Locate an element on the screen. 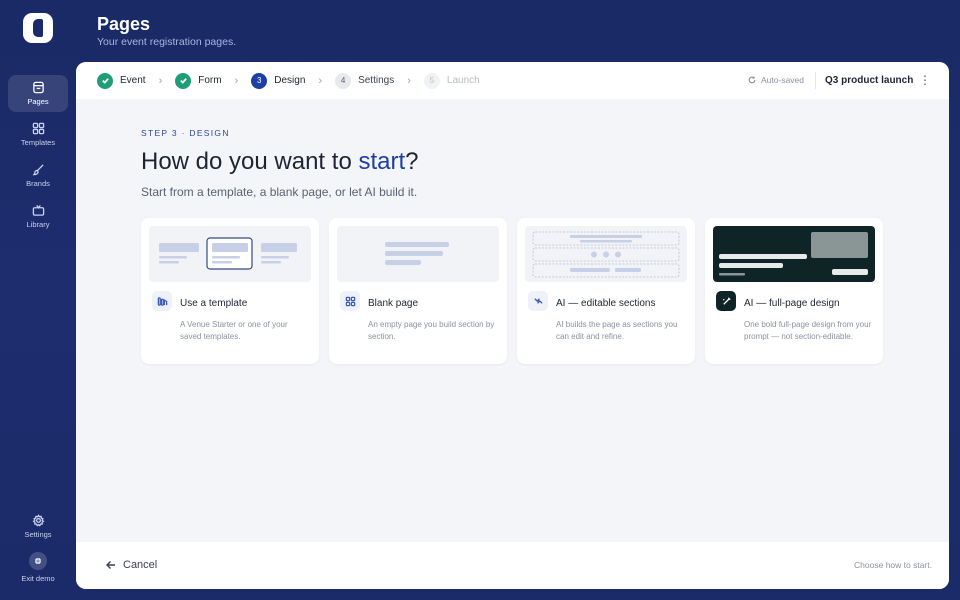  step-label: Event is located at coordinates (133, 80).